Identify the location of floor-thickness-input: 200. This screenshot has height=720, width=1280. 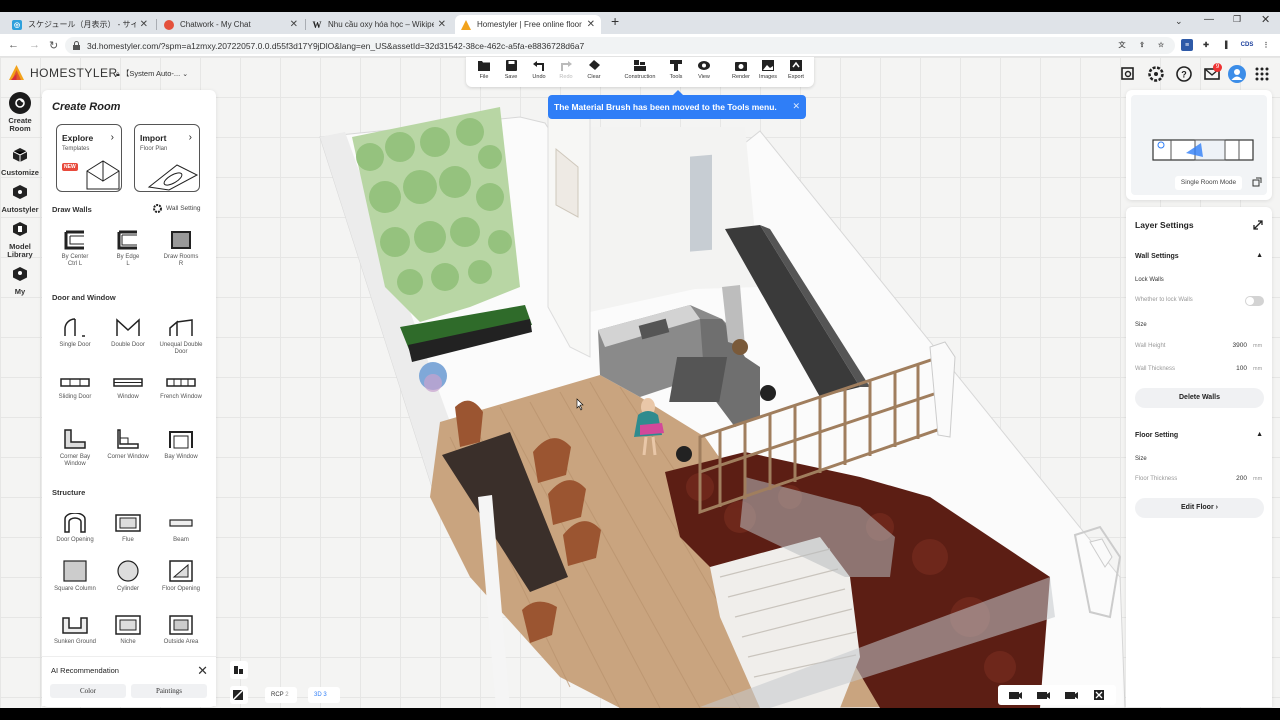
(1236, 478).